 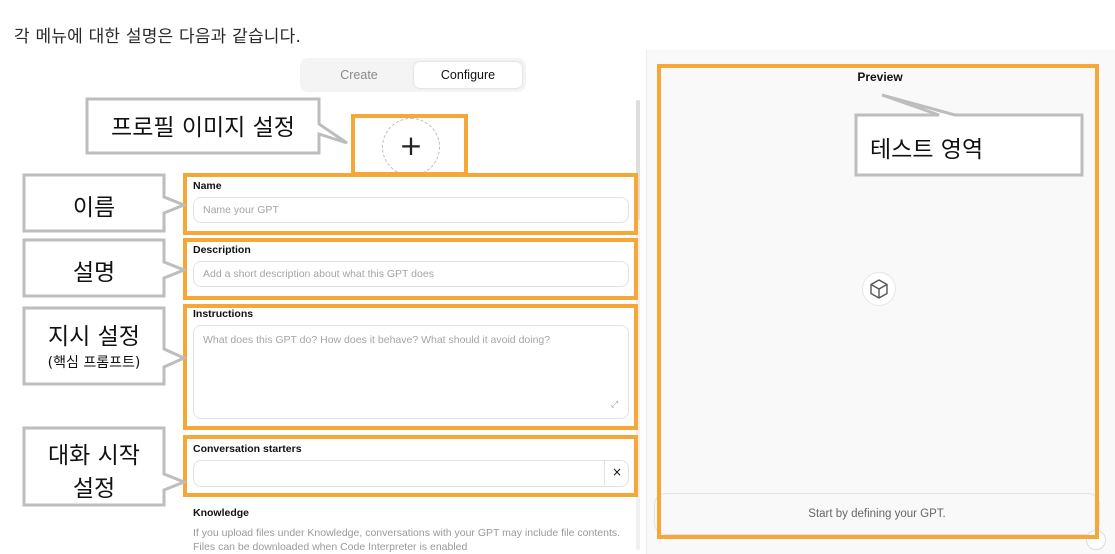 What do you see at coordinates (94, 456) in the screenshot?
I see `callout-starters-line1: 대화 시작` at bounding box center [94, 456].